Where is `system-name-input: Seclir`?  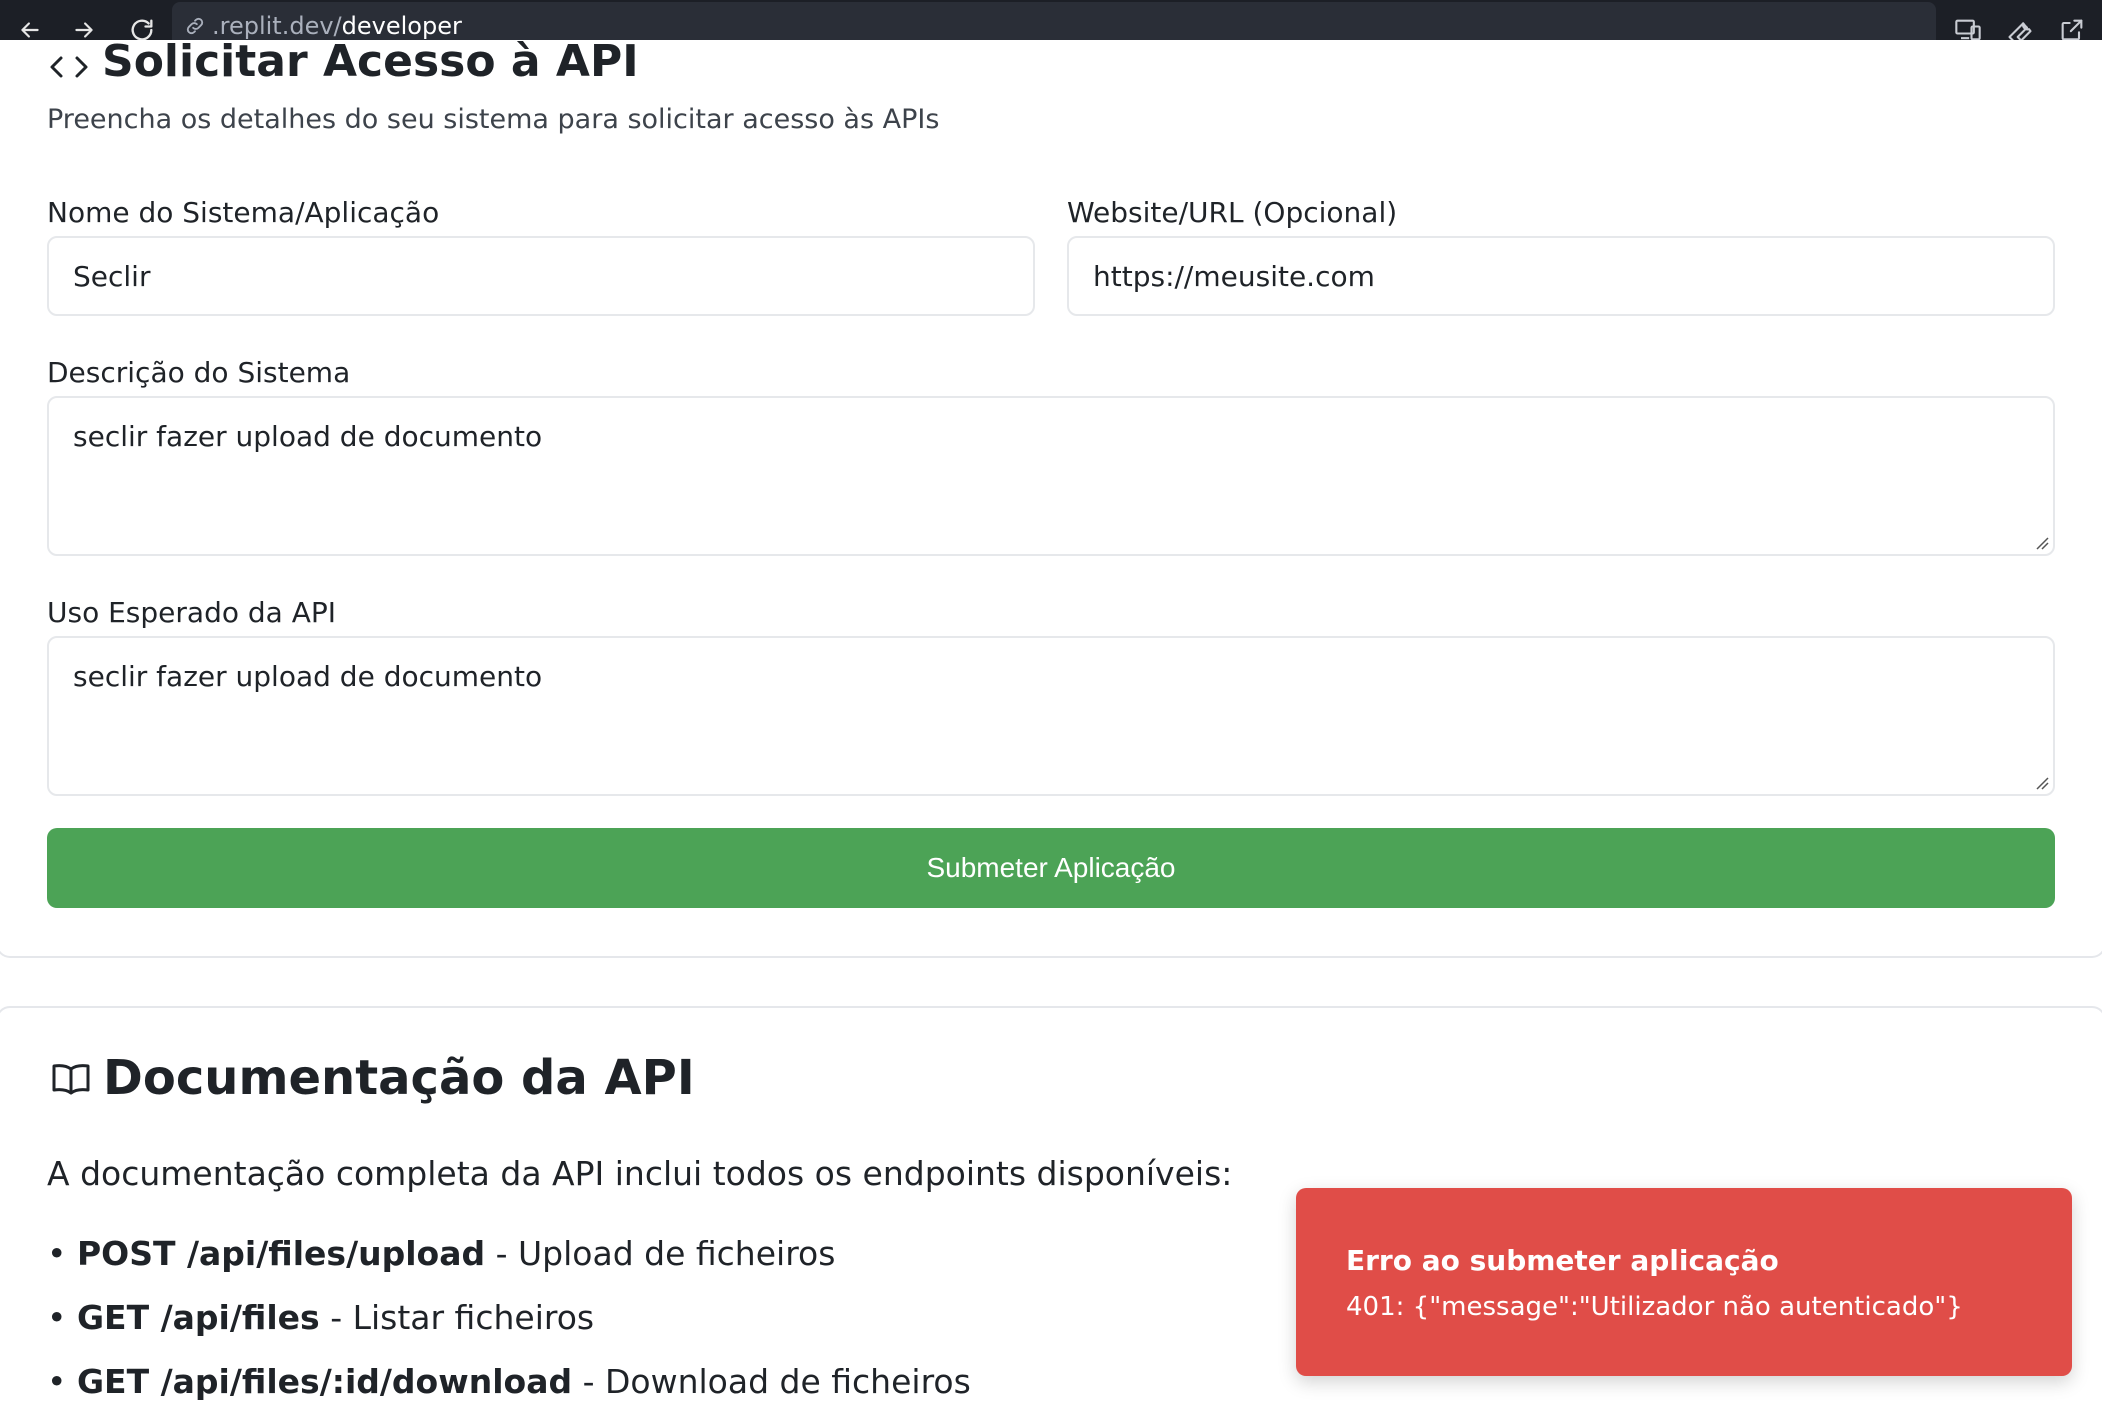 system-name-input: Seclir is located at coordinates (541, 276).